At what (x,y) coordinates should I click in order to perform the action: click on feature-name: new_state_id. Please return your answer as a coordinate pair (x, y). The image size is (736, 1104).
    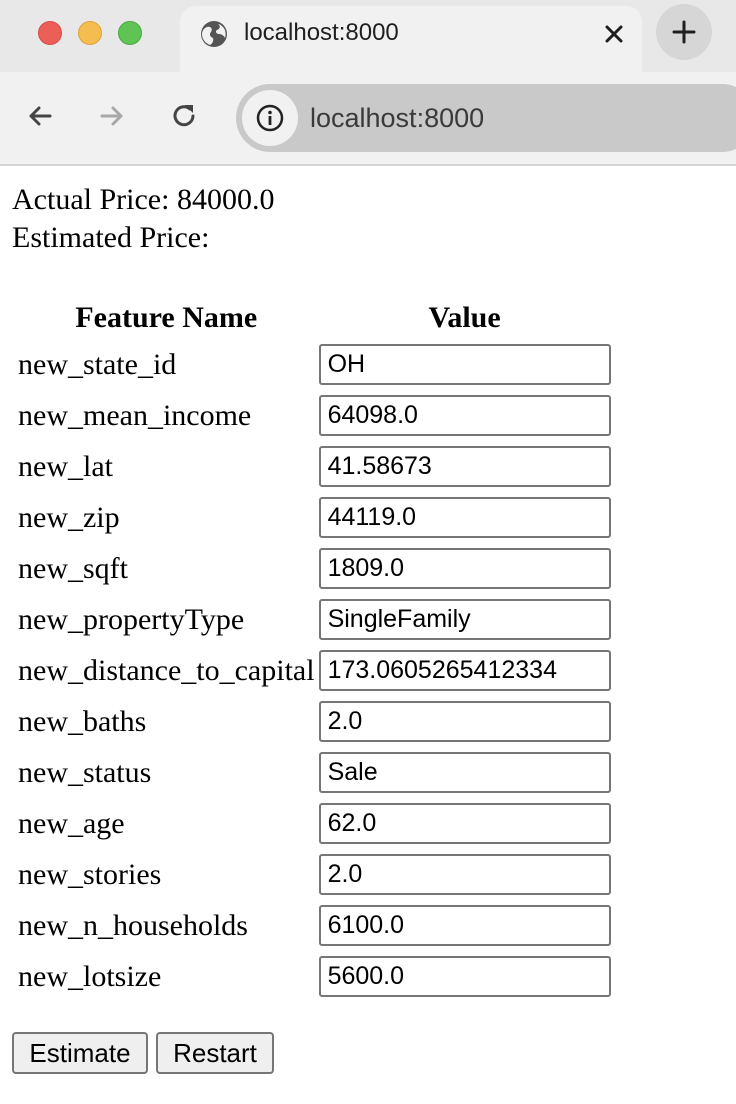
    Looking at the image, I should click on (97, 364).